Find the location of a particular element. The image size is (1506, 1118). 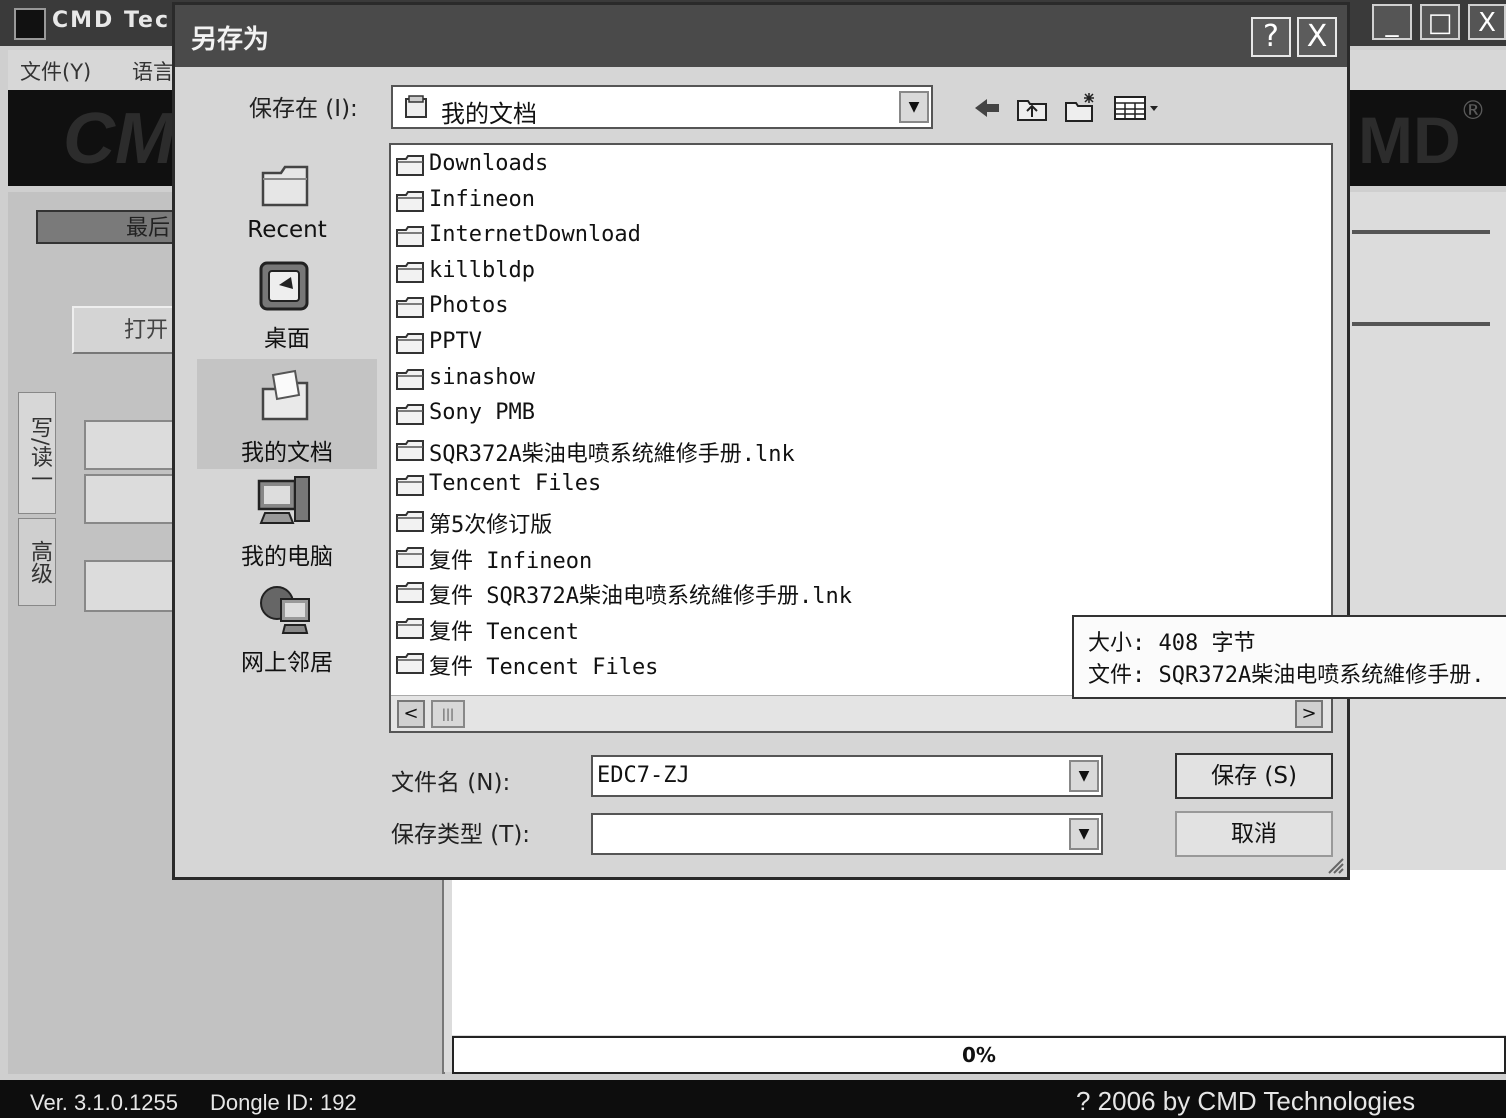

filename-field: EDC7-ZJ ▼ is located at coordinates (847, 776).